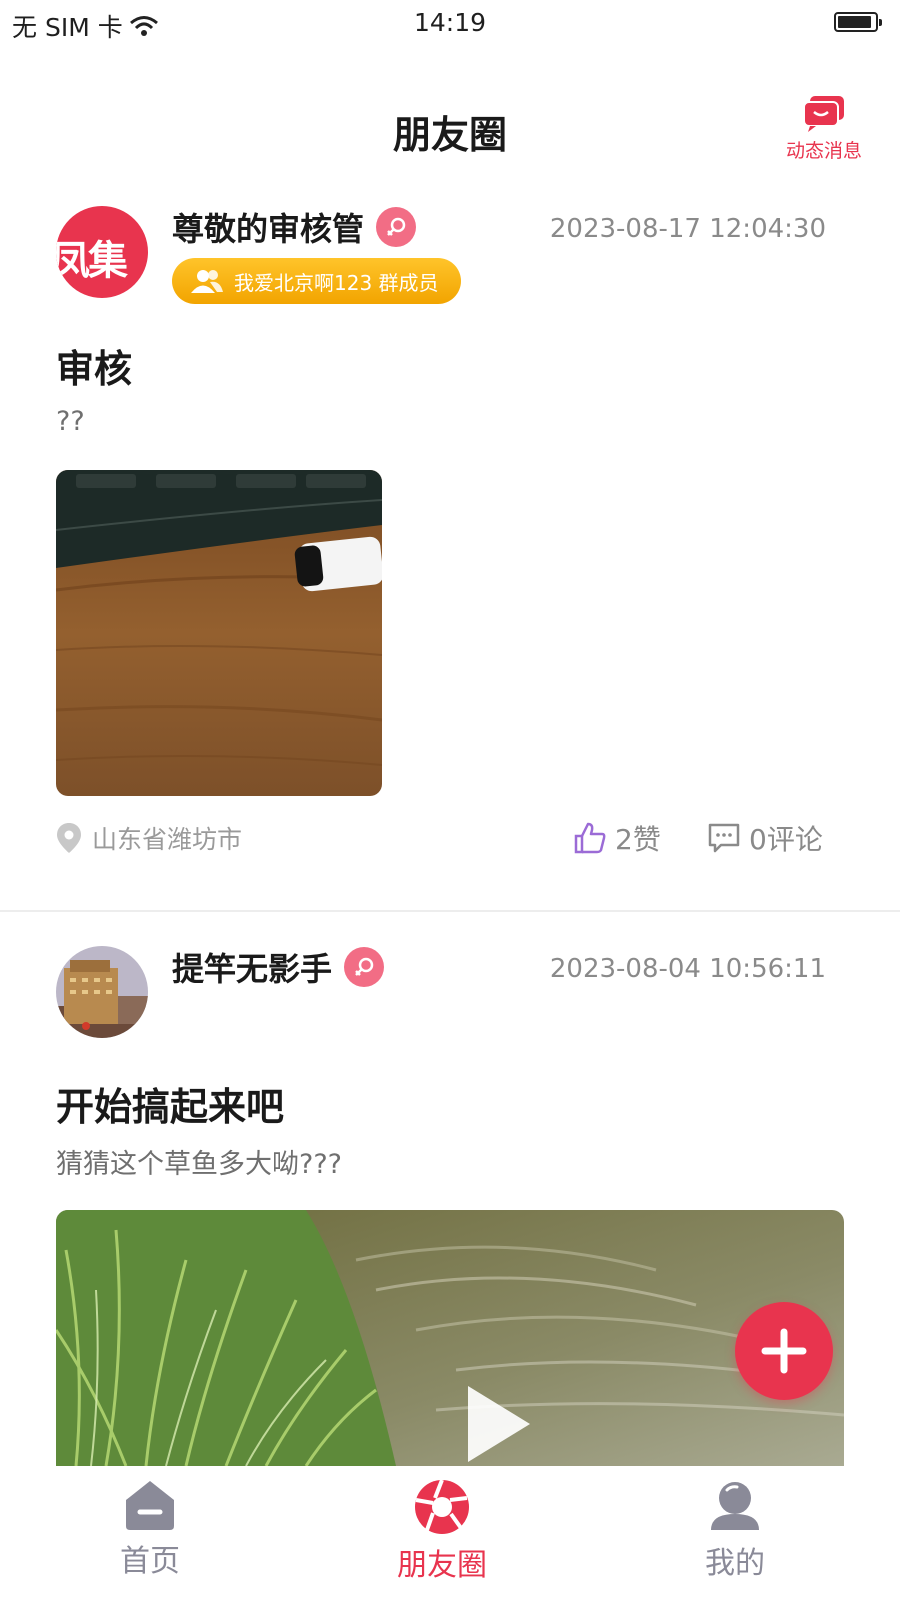  I want to click on messages-button: 动态消息, so click(824, 131).